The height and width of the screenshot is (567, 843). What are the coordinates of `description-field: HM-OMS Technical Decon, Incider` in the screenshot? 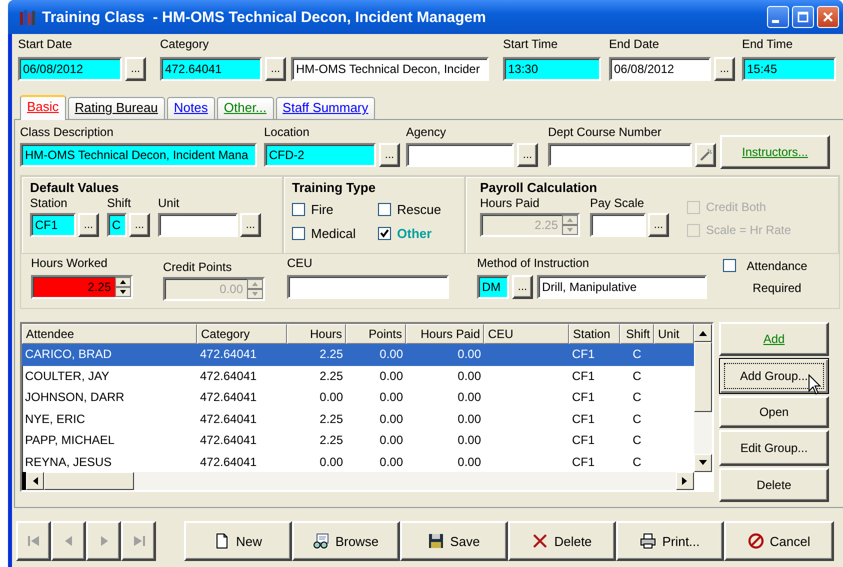 It's located at (390, 69).